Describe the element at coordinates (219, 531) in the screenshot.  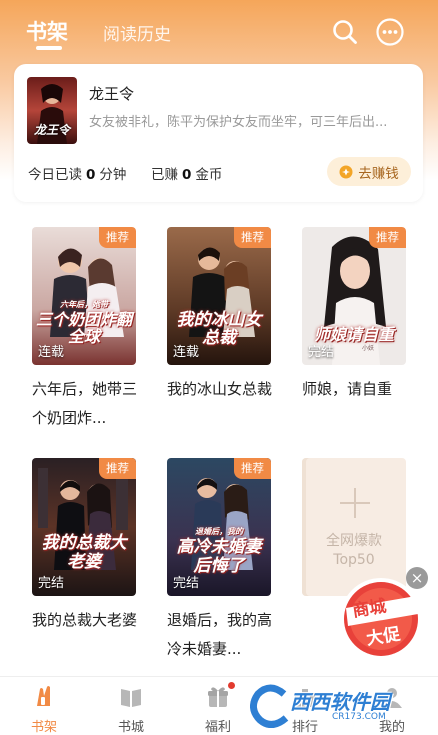
I see `book-cover-subtitle: 退婚后，我的` at that location.